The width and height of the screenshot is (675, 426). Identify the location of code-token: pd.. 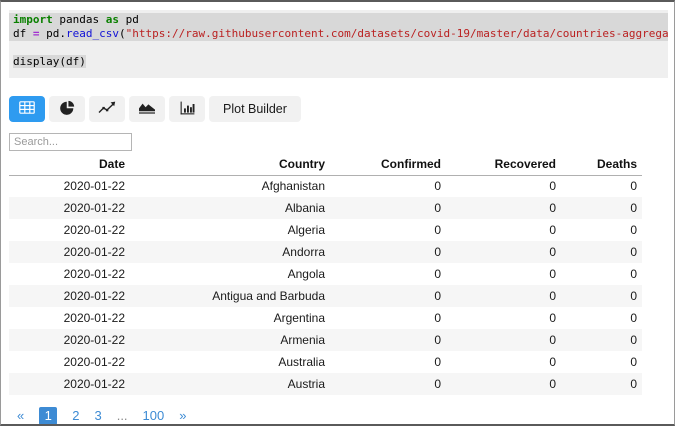
(52, 33).